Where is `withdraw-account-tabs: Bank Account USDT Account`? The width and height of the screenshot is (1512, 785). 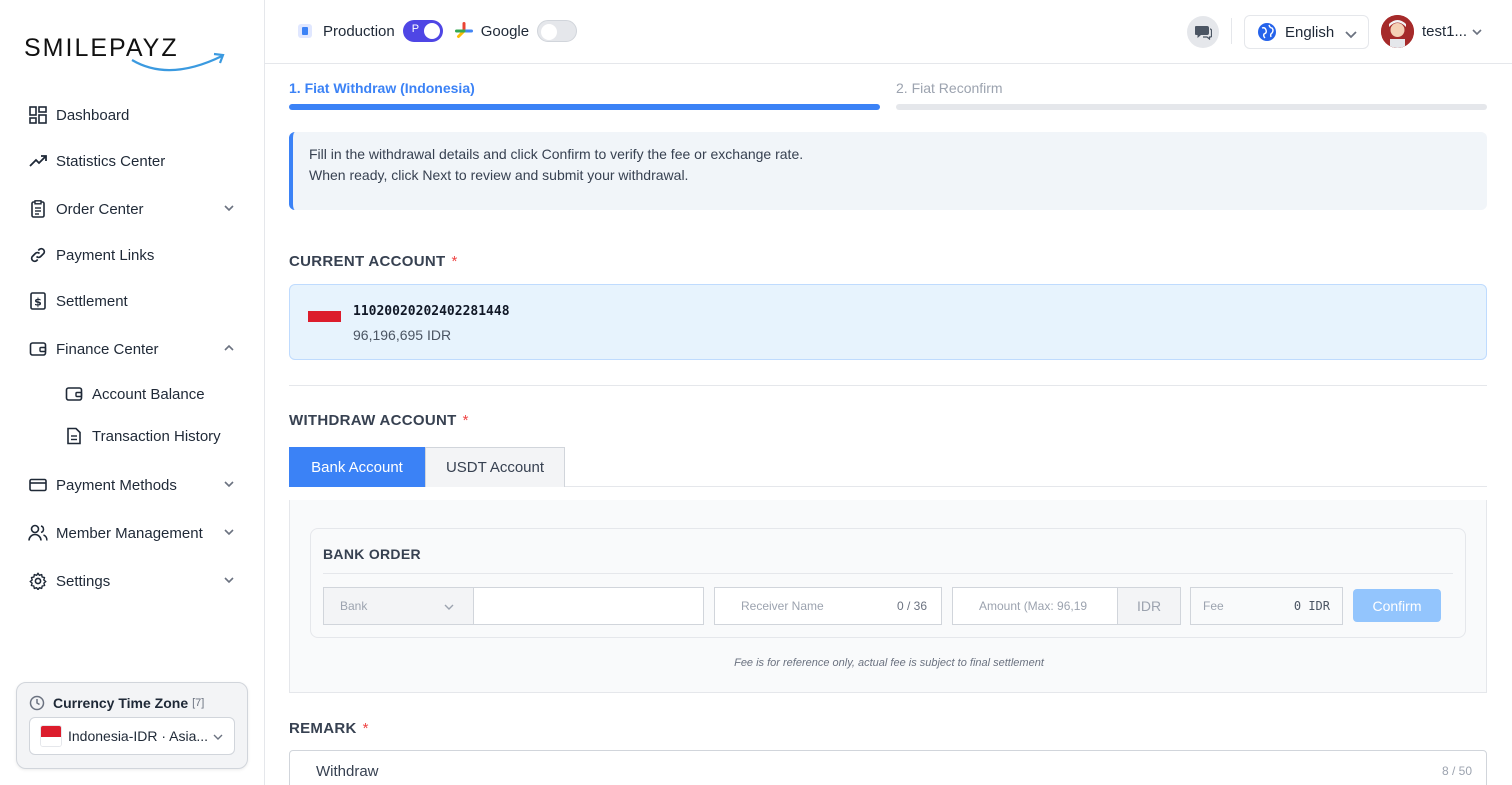
withdraw-account-tabs: Bank Account USDT Account is located at coordinates (888, 467).